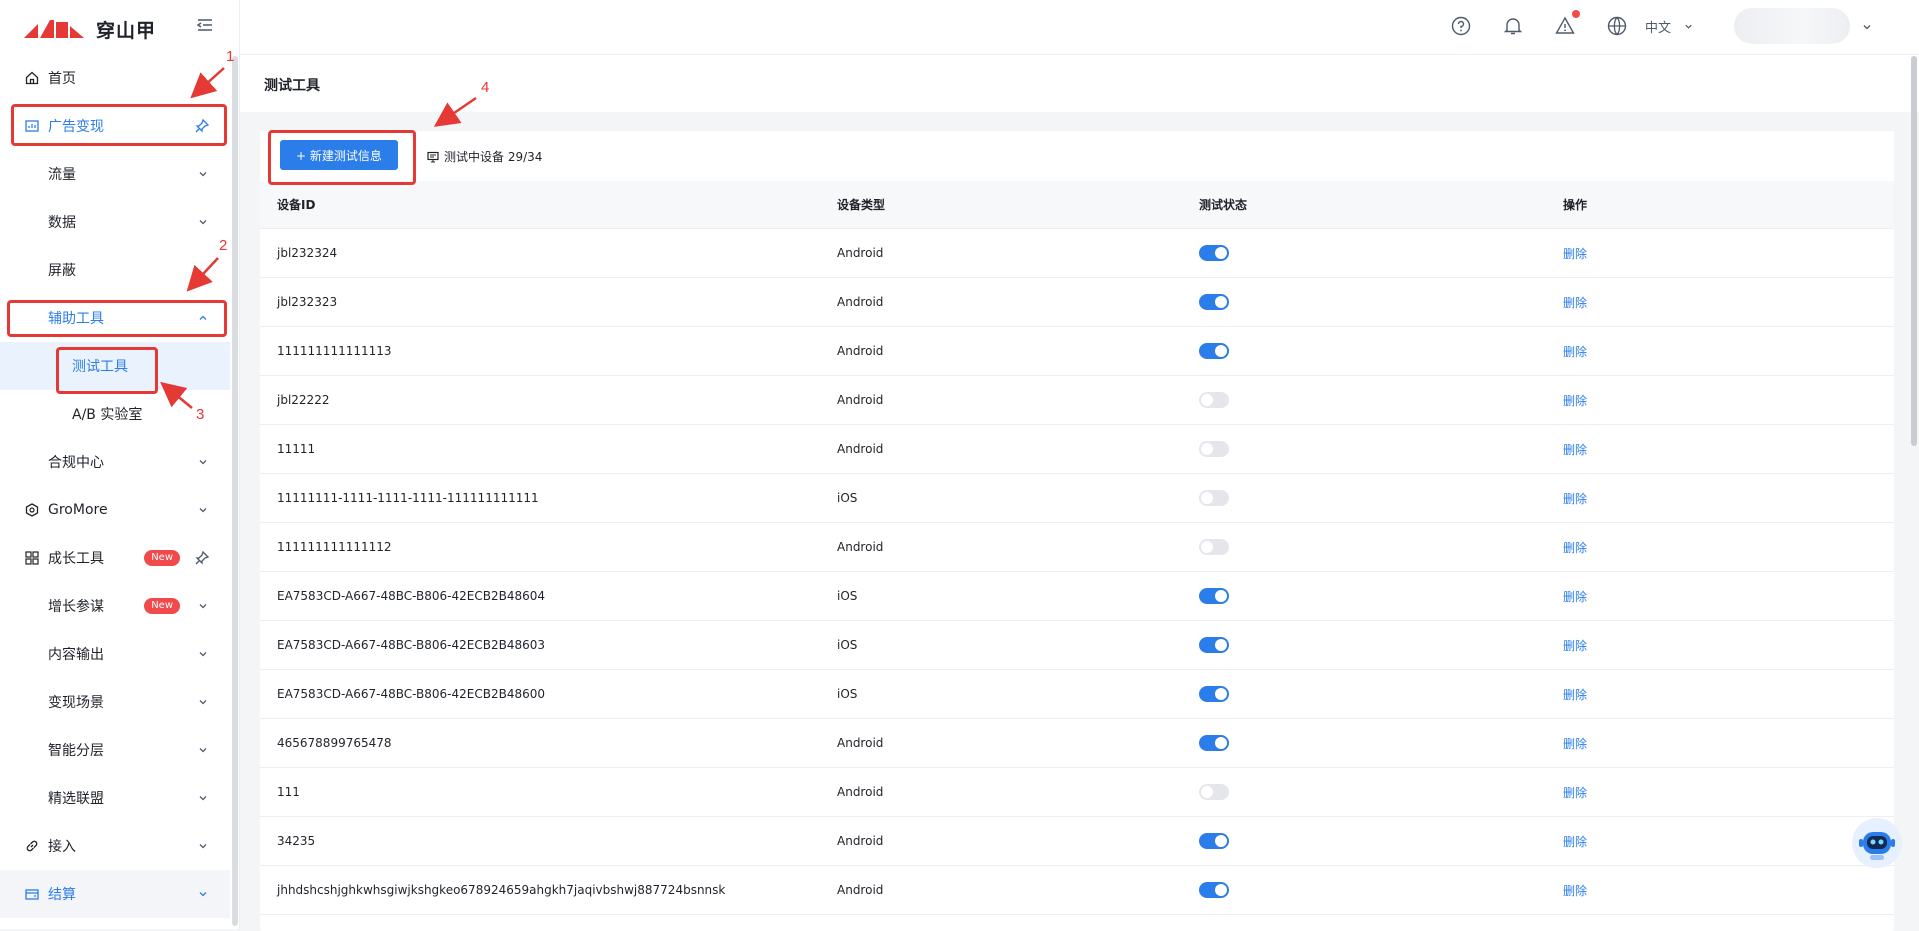 The height and width of the screenshot is (931, 1919). I want to click on assistant-robot-button, so click(1877, 843).